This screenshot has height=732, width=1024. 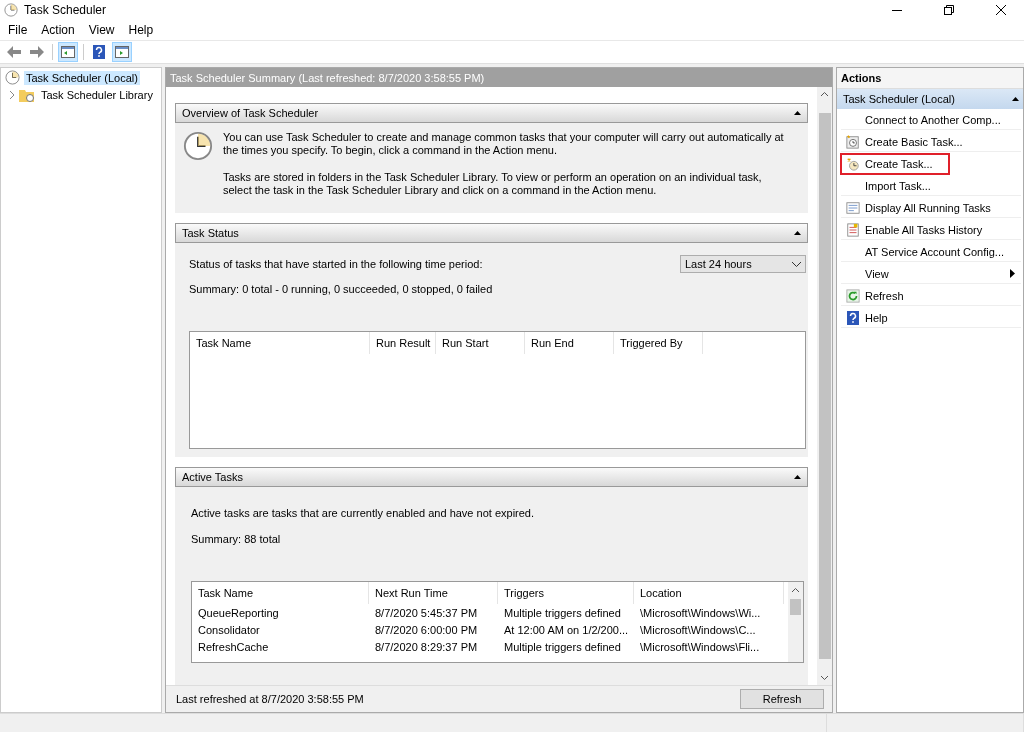 What do you see at coordinates (27, 94) in the screenshot?
I see `folder-clock-icon` at bounding box center [27, 94].